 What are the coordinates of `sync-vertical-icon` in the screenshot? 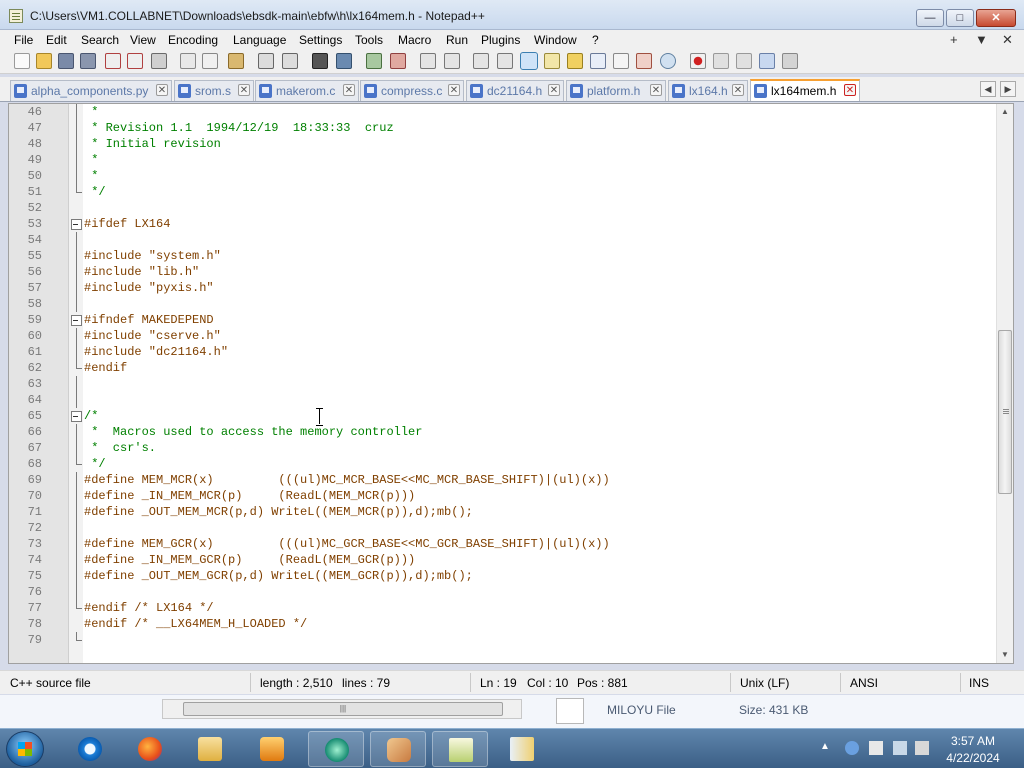 It's located at (428, 61).